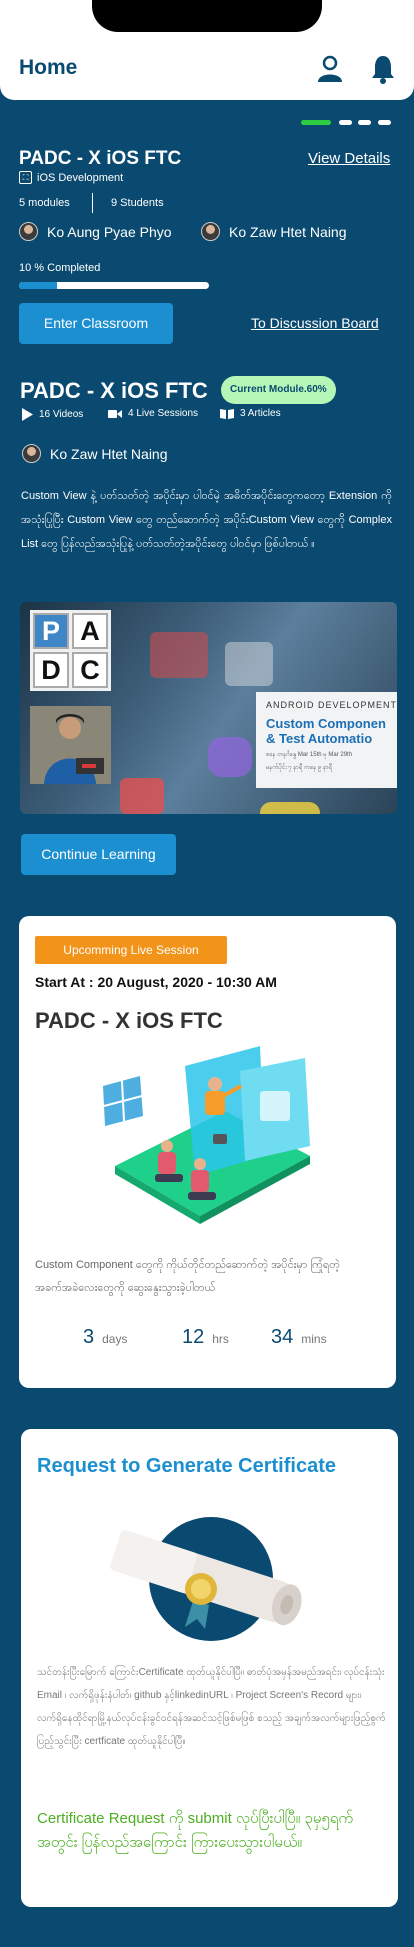 The image size is (414, 1947). What do you see at coordinates (114, 285) in the screenshot?
I see `course-progress-bar` at bounding box center [114, 285].